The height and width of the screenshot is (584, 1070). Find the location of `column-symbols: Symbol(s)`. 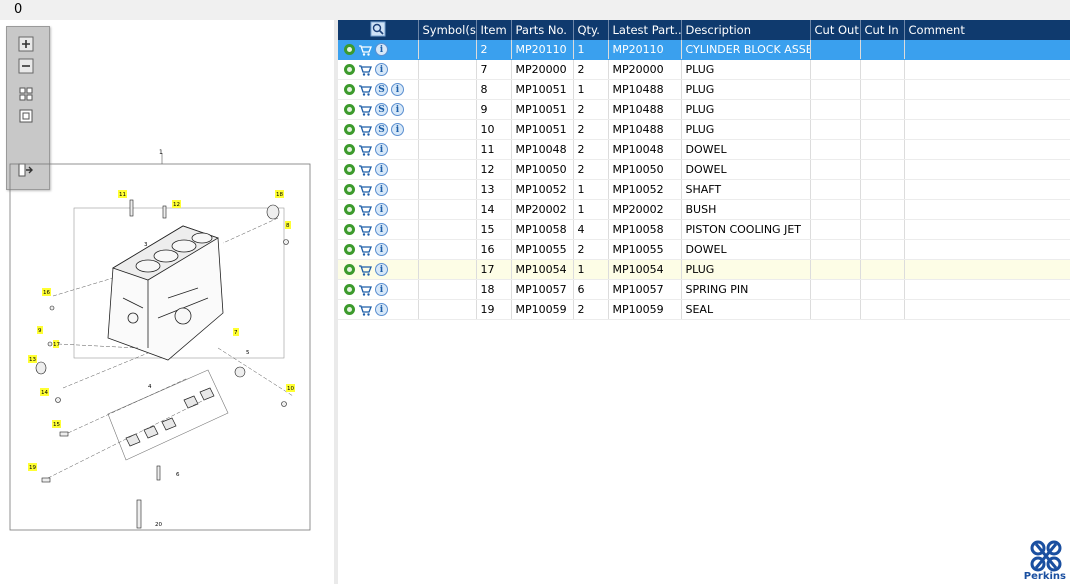

column-symbols: Symbol(s) is located at coordinates (447, 30).